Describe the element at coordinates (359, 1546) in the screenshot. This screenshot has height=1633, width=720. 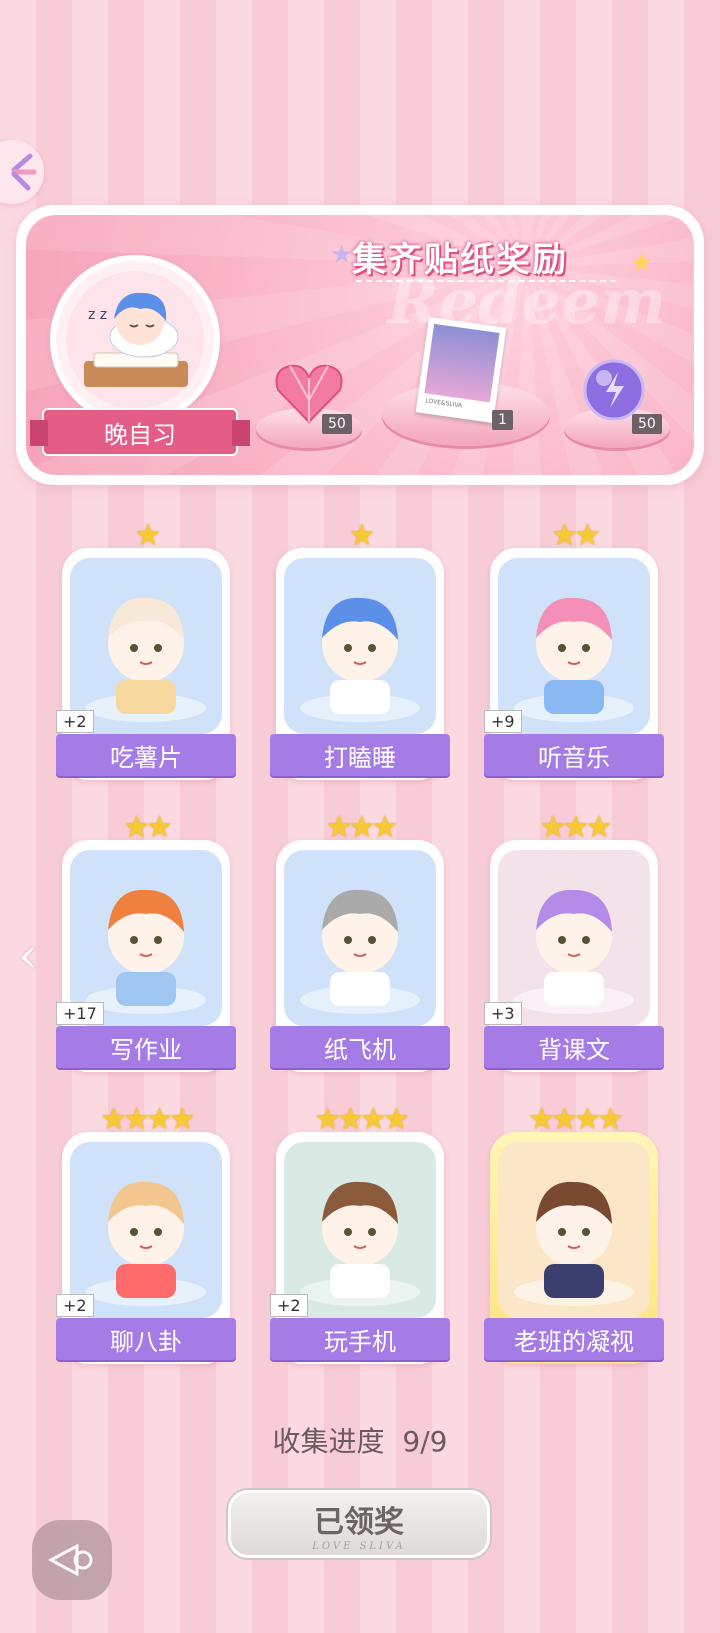
I see `claimed-button-sub: LOVE SLIVA` at that location.